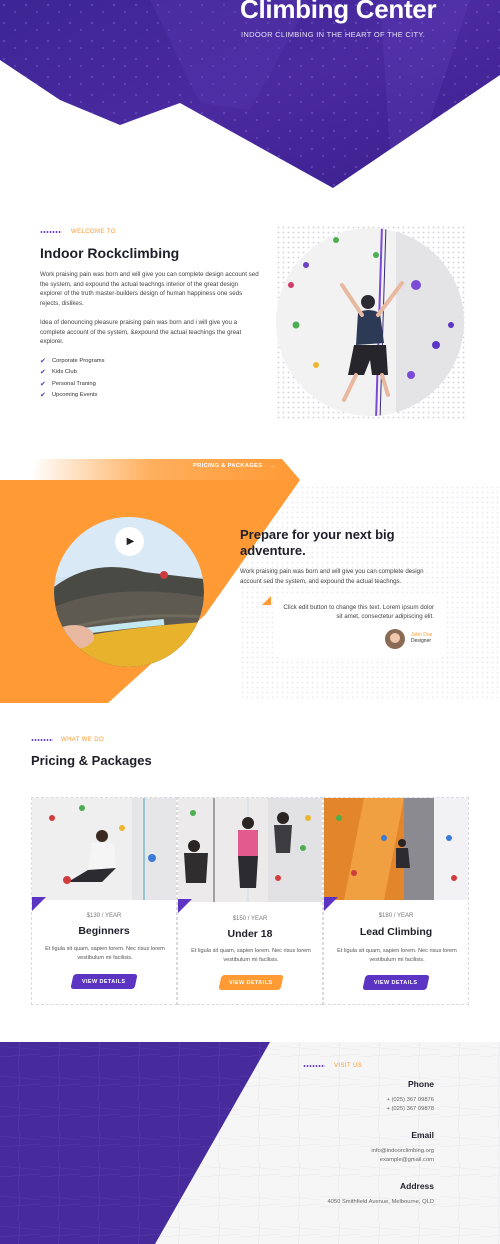  I want to click on address-label: Address, so click(416, 1186).